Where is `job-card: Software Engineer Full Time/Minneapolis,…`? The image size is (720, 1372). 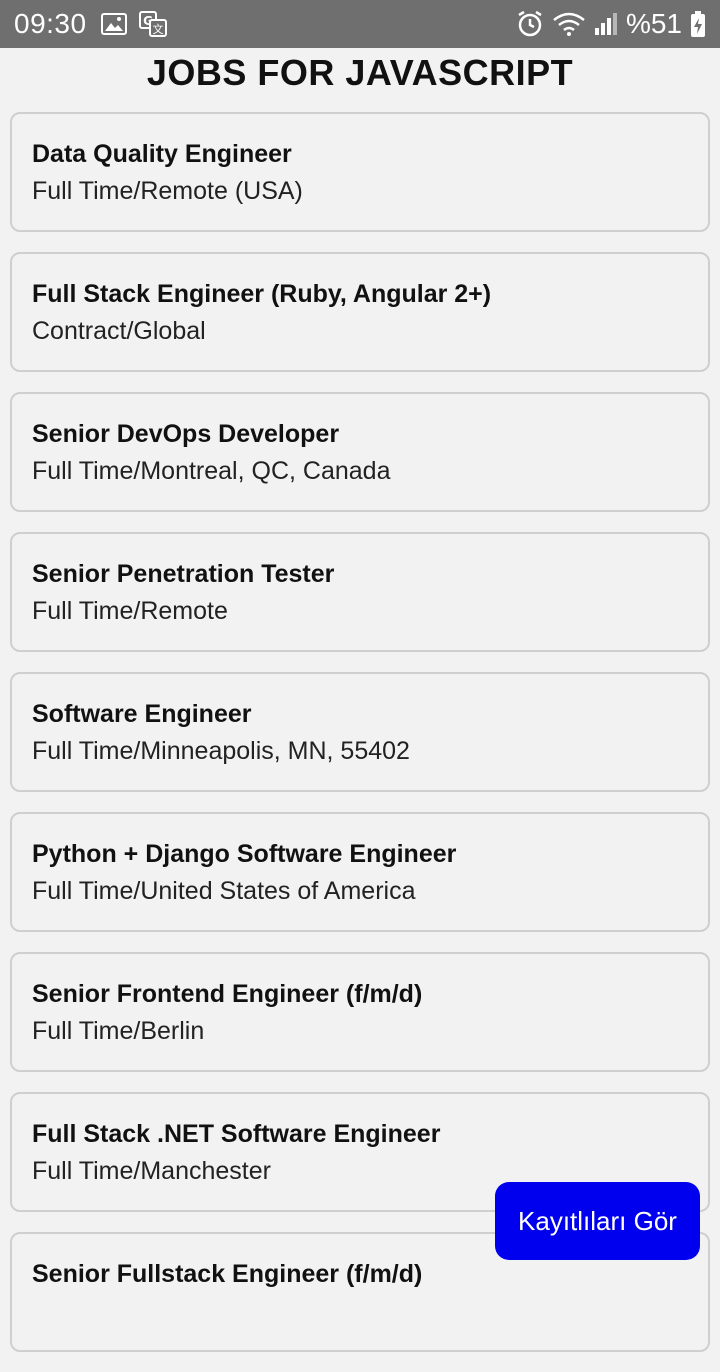 job-card: Software Engineer Full Time/Minneapolis,… is located at coordinates (360, 732).